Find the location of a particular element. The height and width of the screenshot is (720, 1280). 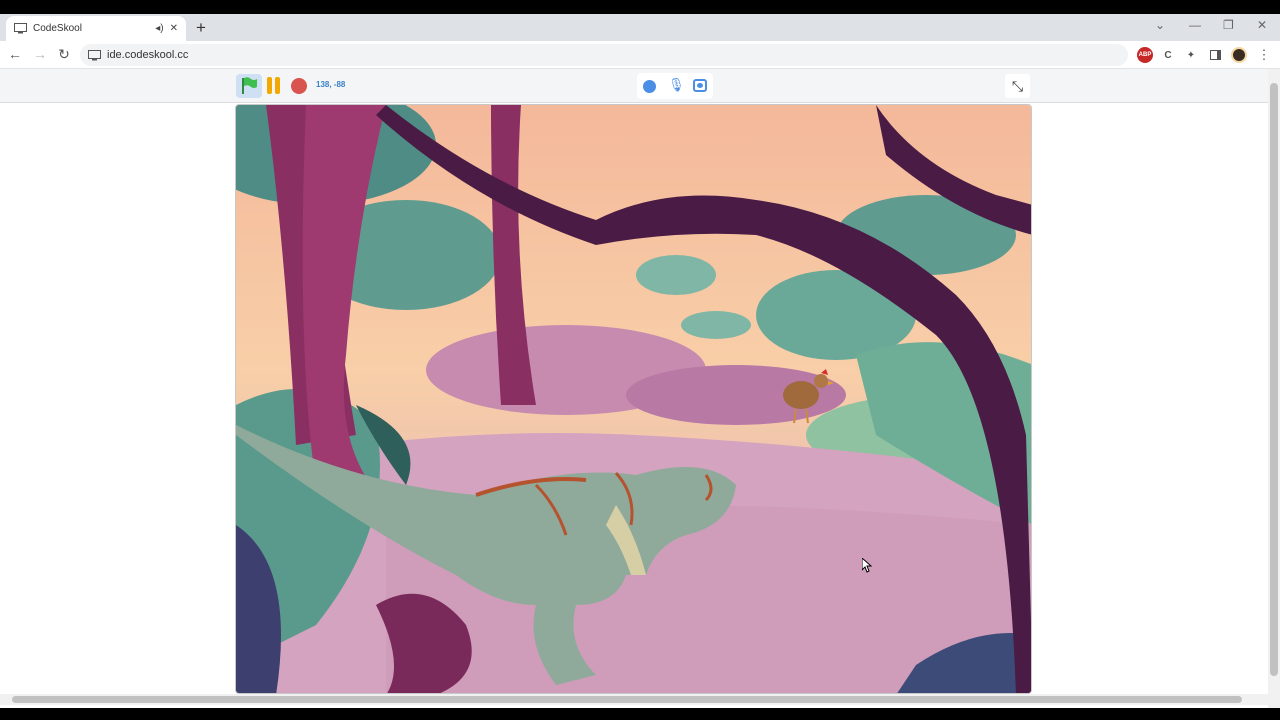

pause-icon is located at coordinates (269, 85).